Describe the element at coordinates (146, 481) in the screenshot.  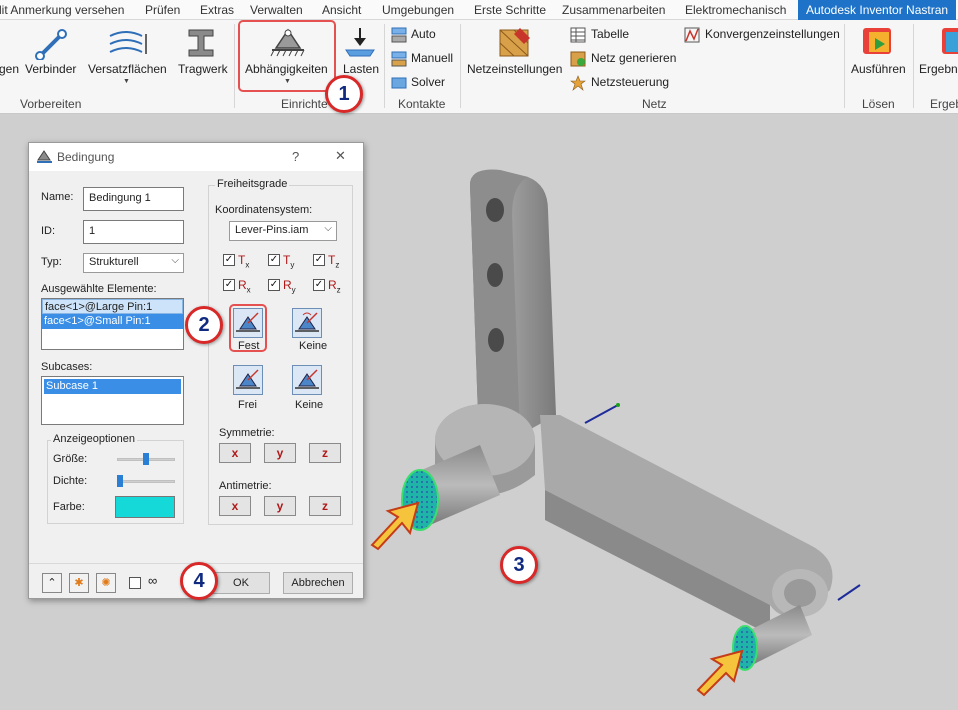
I see `density-slider` at that location.